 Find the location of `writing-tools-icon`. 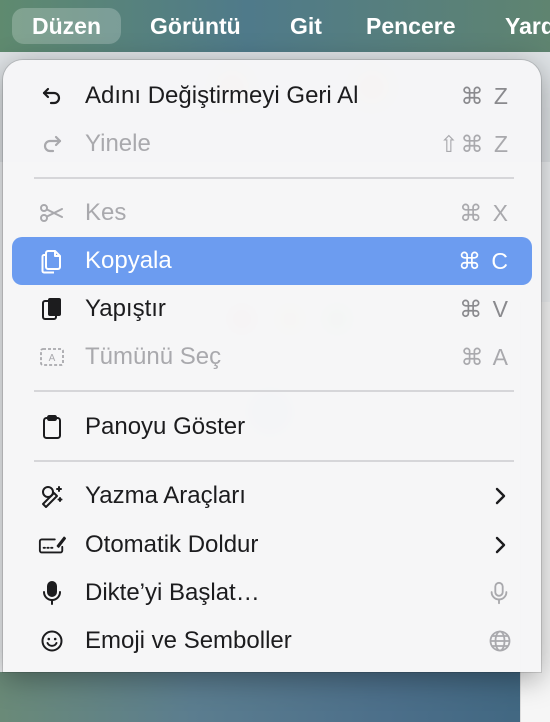

writing-tools-icon is located at coordinates (52, 496).